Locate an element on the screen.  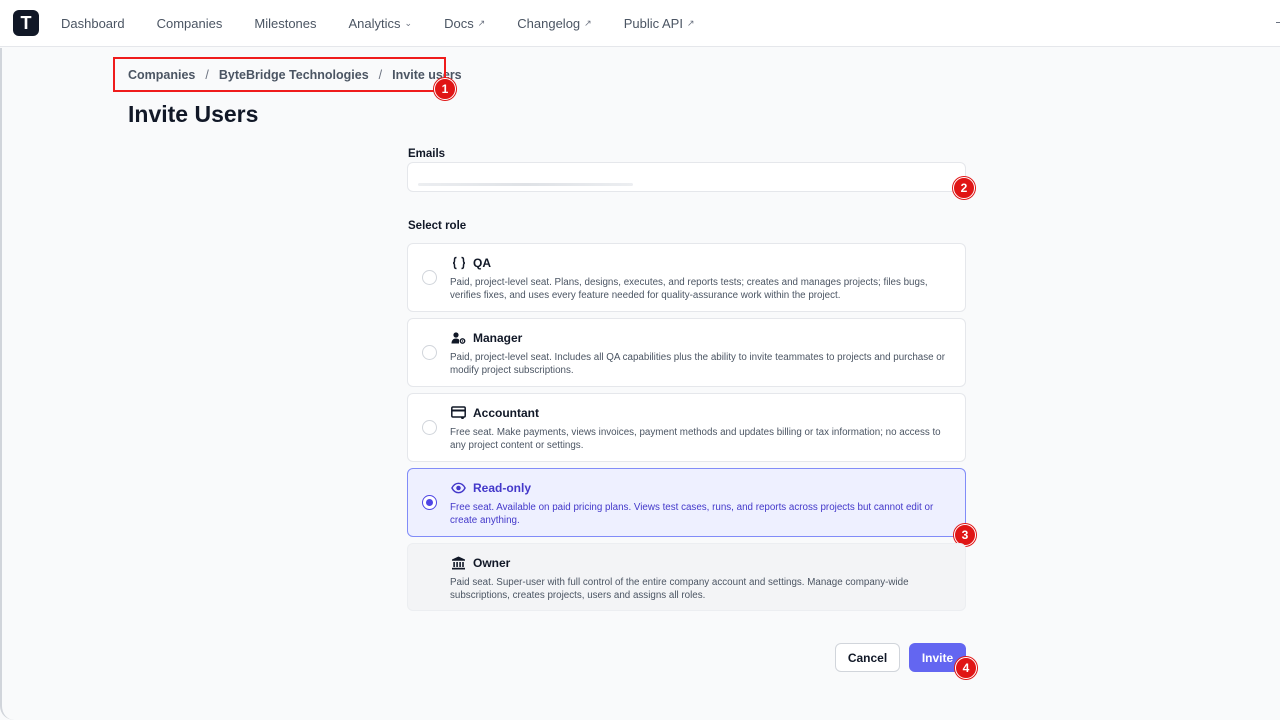
app-logo: T is located at coordinates (26, 23).